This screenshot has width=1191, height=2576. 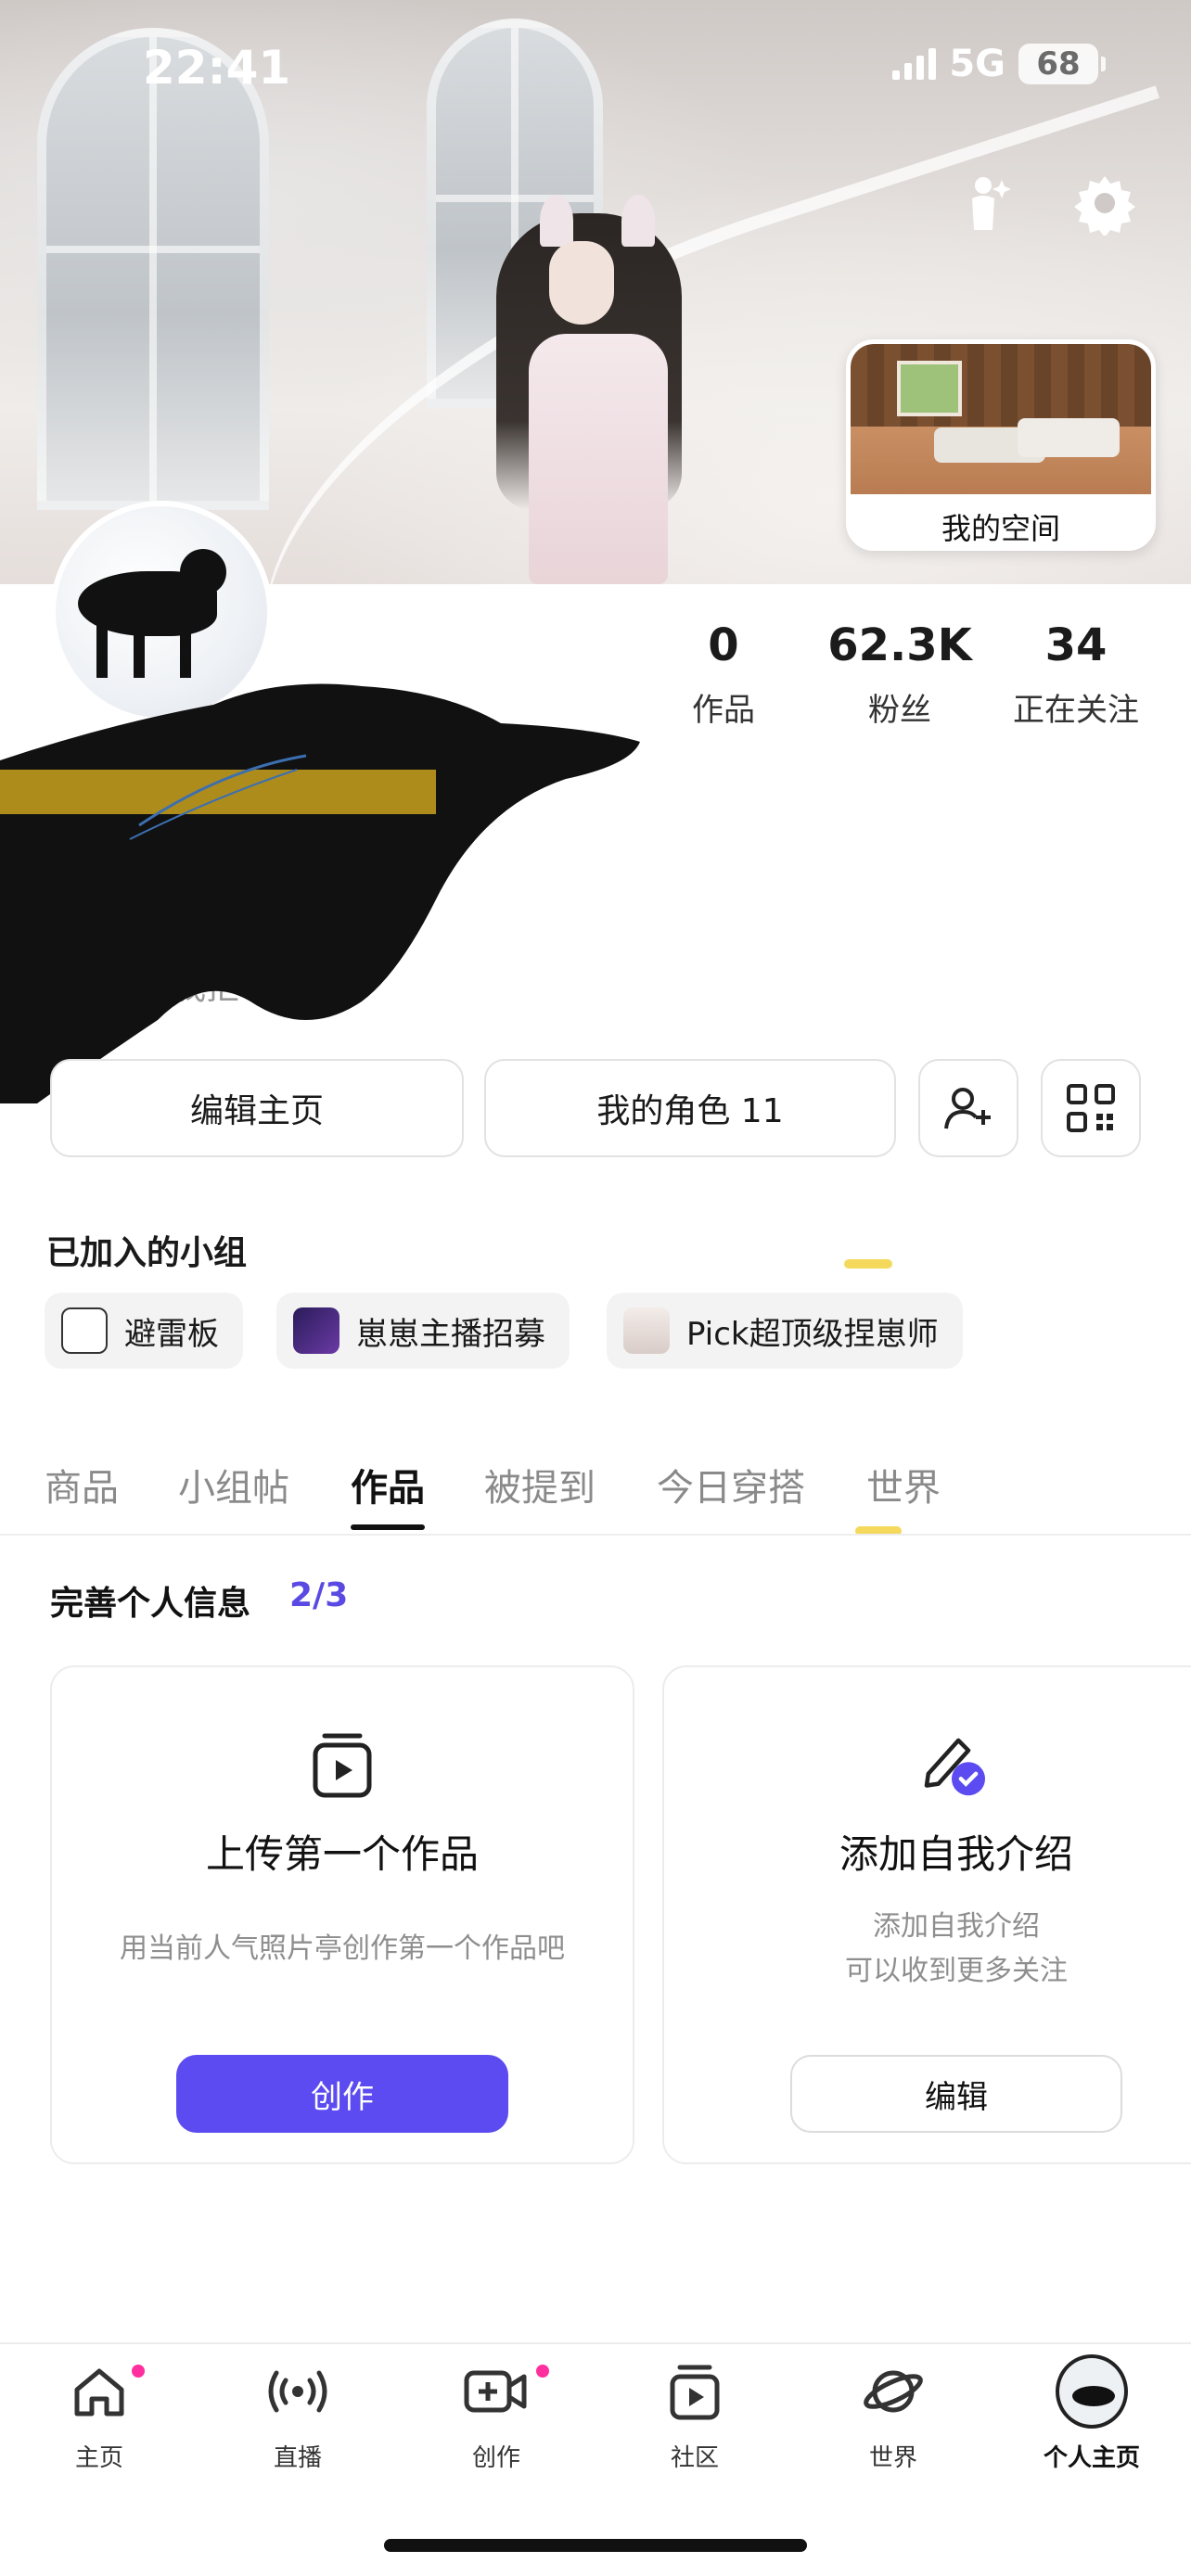 What do you see at coordinates (319, 1595) in the screenshot?
I see `complete-profile-progress: 2/3` at bounding box center [319, 1595].